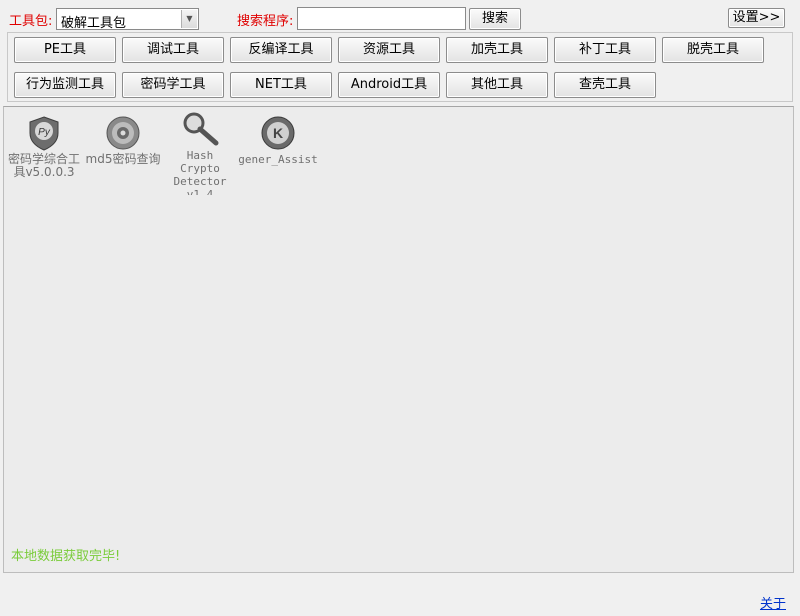 The height and width of the screenshot is (616, 800). What do you see at coordinates (381, 18) in the screenshot?
I see `search-input` at bounding box center [381, 18].